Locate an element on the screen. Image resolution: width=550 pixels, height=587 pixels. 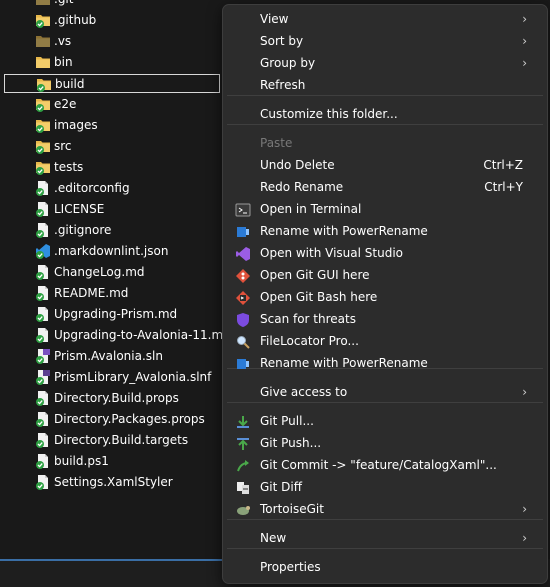
explorer-item: Directory.Build.props is located at coordinates (112, 398).